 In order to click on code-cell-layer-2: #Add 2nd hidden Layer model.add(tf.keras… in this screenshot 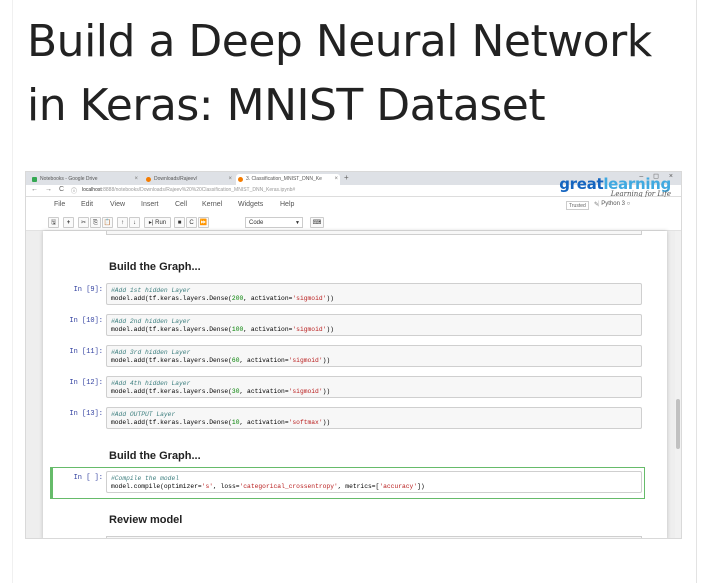, I will do `click(374, 325)`.